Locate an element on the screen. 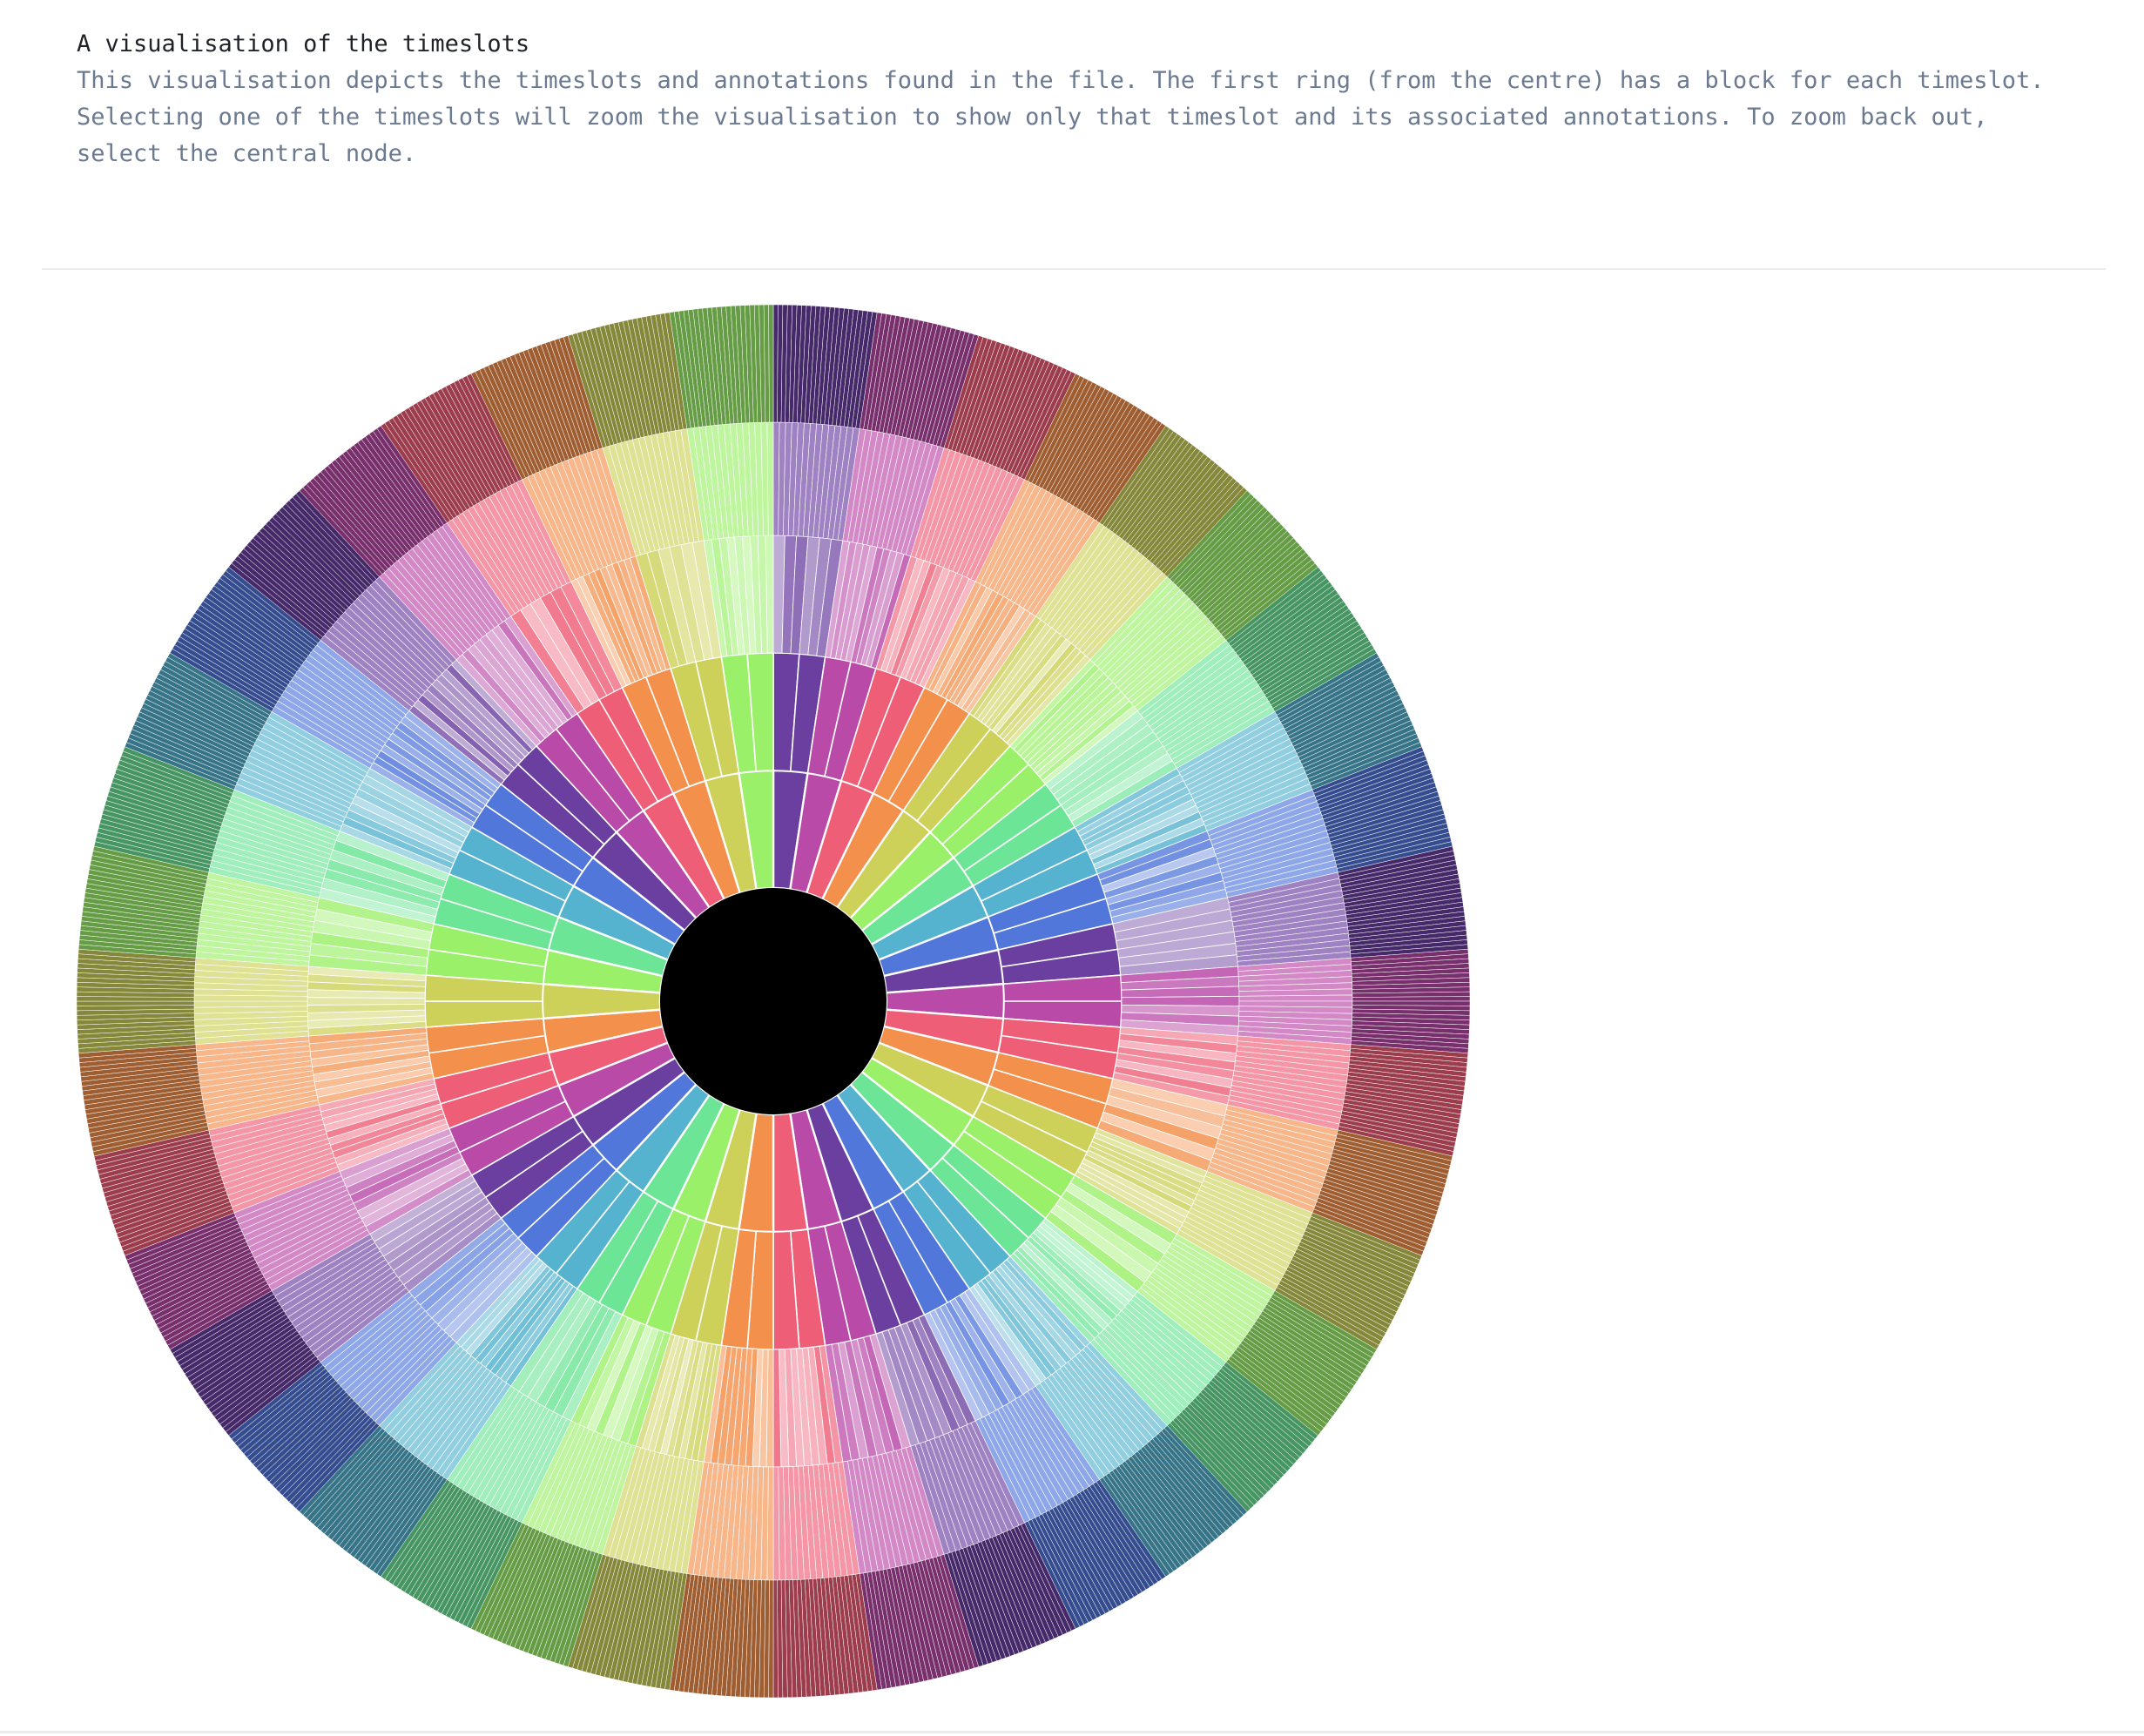 The width and height of the screenshot is (2144, 1736). header-divider is located at coordinates (1074, 269).